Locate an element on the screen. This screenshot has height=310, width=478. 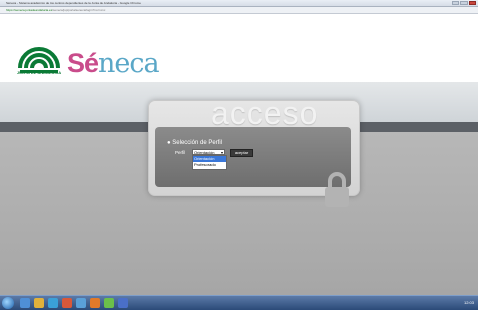
perfil-label: Perfil is located at coordinates (180, 152).